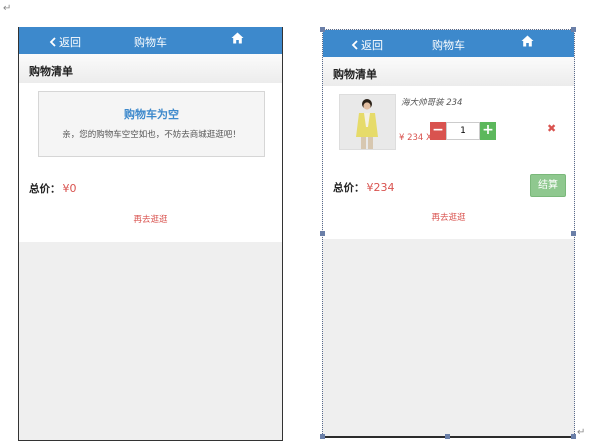  What do you see at coordinates (151, 124) in the screenshot?
I see `empty-cart-notice: 购物车为空 亲，您的购物车空空如也，不妨去商城逛逛吧！` at bounding box center [151, 124].